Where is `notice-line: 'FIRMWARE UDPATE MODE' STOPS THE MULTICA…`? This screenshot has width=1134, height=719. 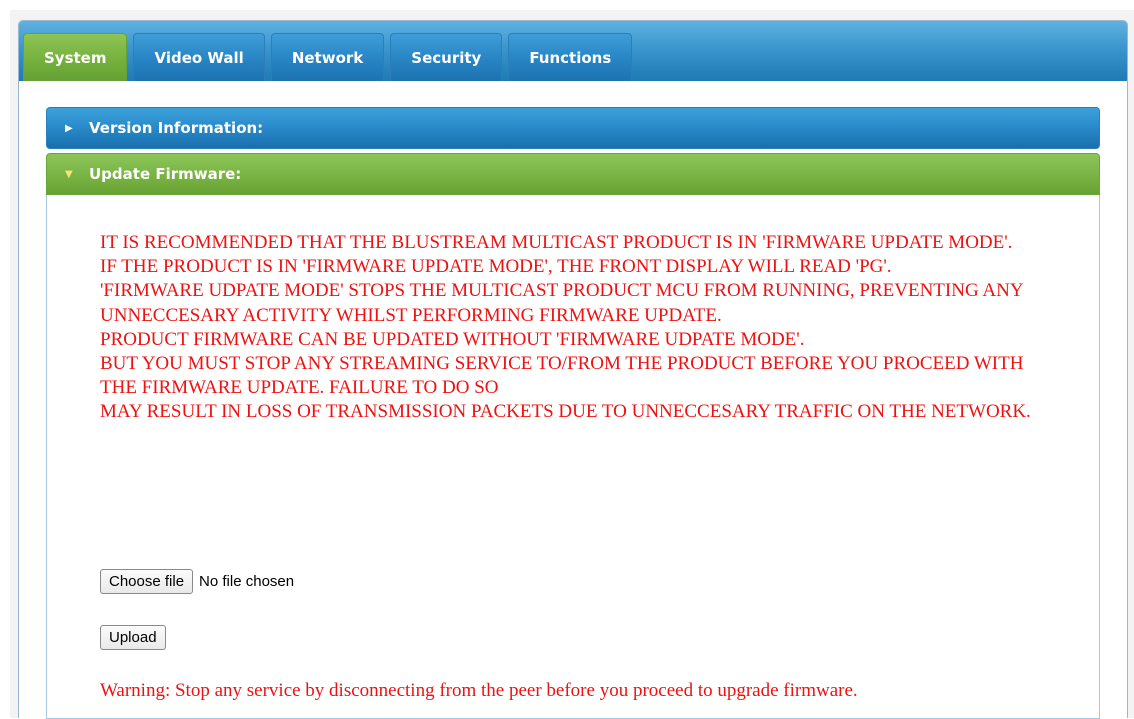 notice-line: 'FIRMWARE UDPATE MODE' STOPS THE MULTICA… is located at coordinates (561, 303).